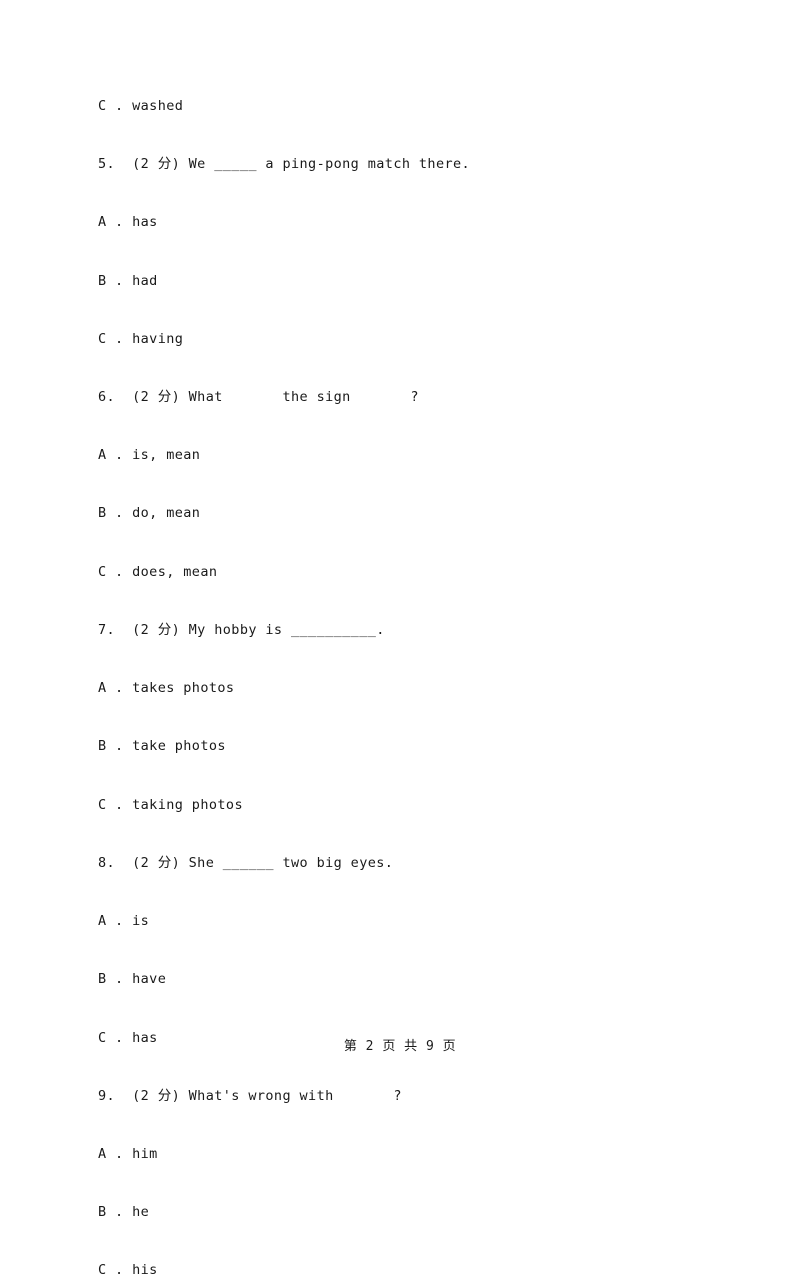  What do you see at coordinates (246, 862) in the screenshot?
I see `line-13: 8. (2 分) She ______ two big eyes.` at bounding box center [246, 862].